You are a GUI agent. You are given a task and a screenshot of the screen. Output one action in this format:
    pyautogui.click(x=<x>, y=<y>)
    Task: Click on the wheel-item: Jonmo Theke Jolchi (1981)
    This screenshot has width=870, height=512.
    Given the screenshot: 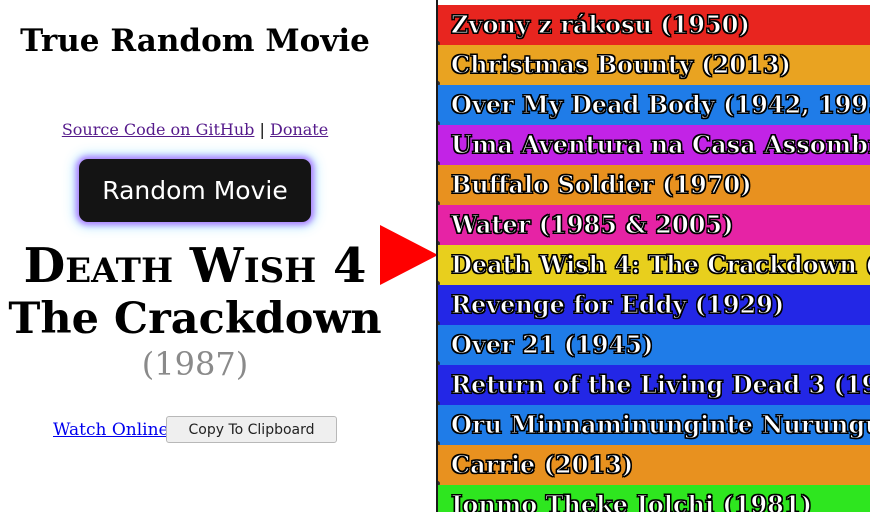 What is the action you would take?
    pyautogui.click(x=654, y=498)
    